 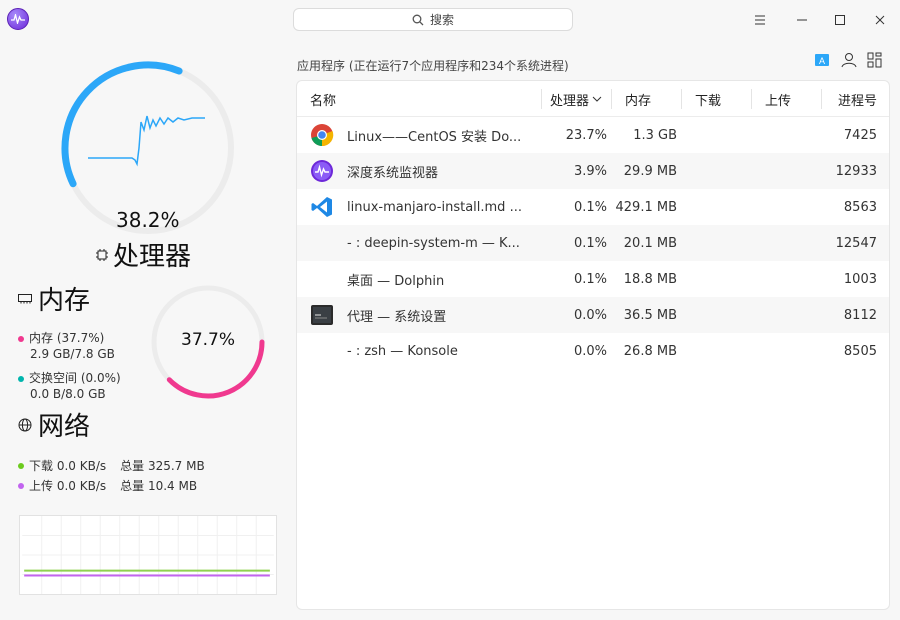 I want to click on app-logo-icon, so click(x=18, y=19).